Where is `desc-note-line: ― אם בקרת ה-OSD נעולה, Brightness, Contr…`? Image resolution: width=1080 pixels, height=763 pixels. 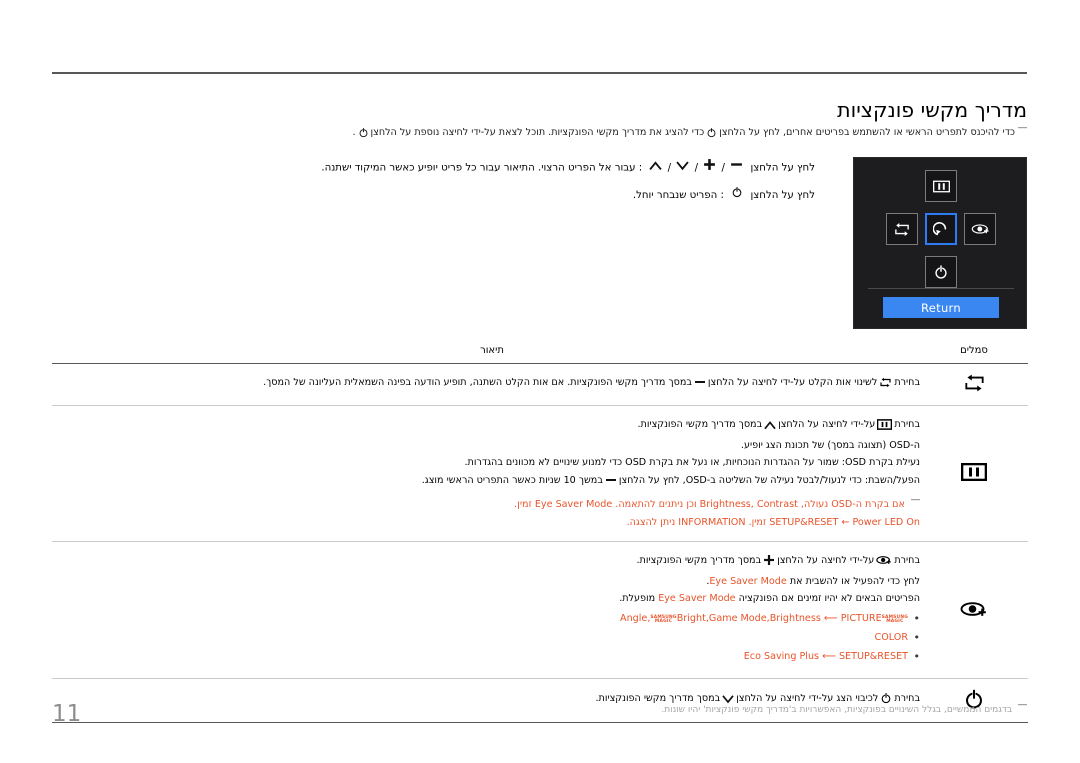
desc-note-line: ― אם בקרת ה-OSD נעולה, Brightness, Contr… is located at coordinates (492, 503).